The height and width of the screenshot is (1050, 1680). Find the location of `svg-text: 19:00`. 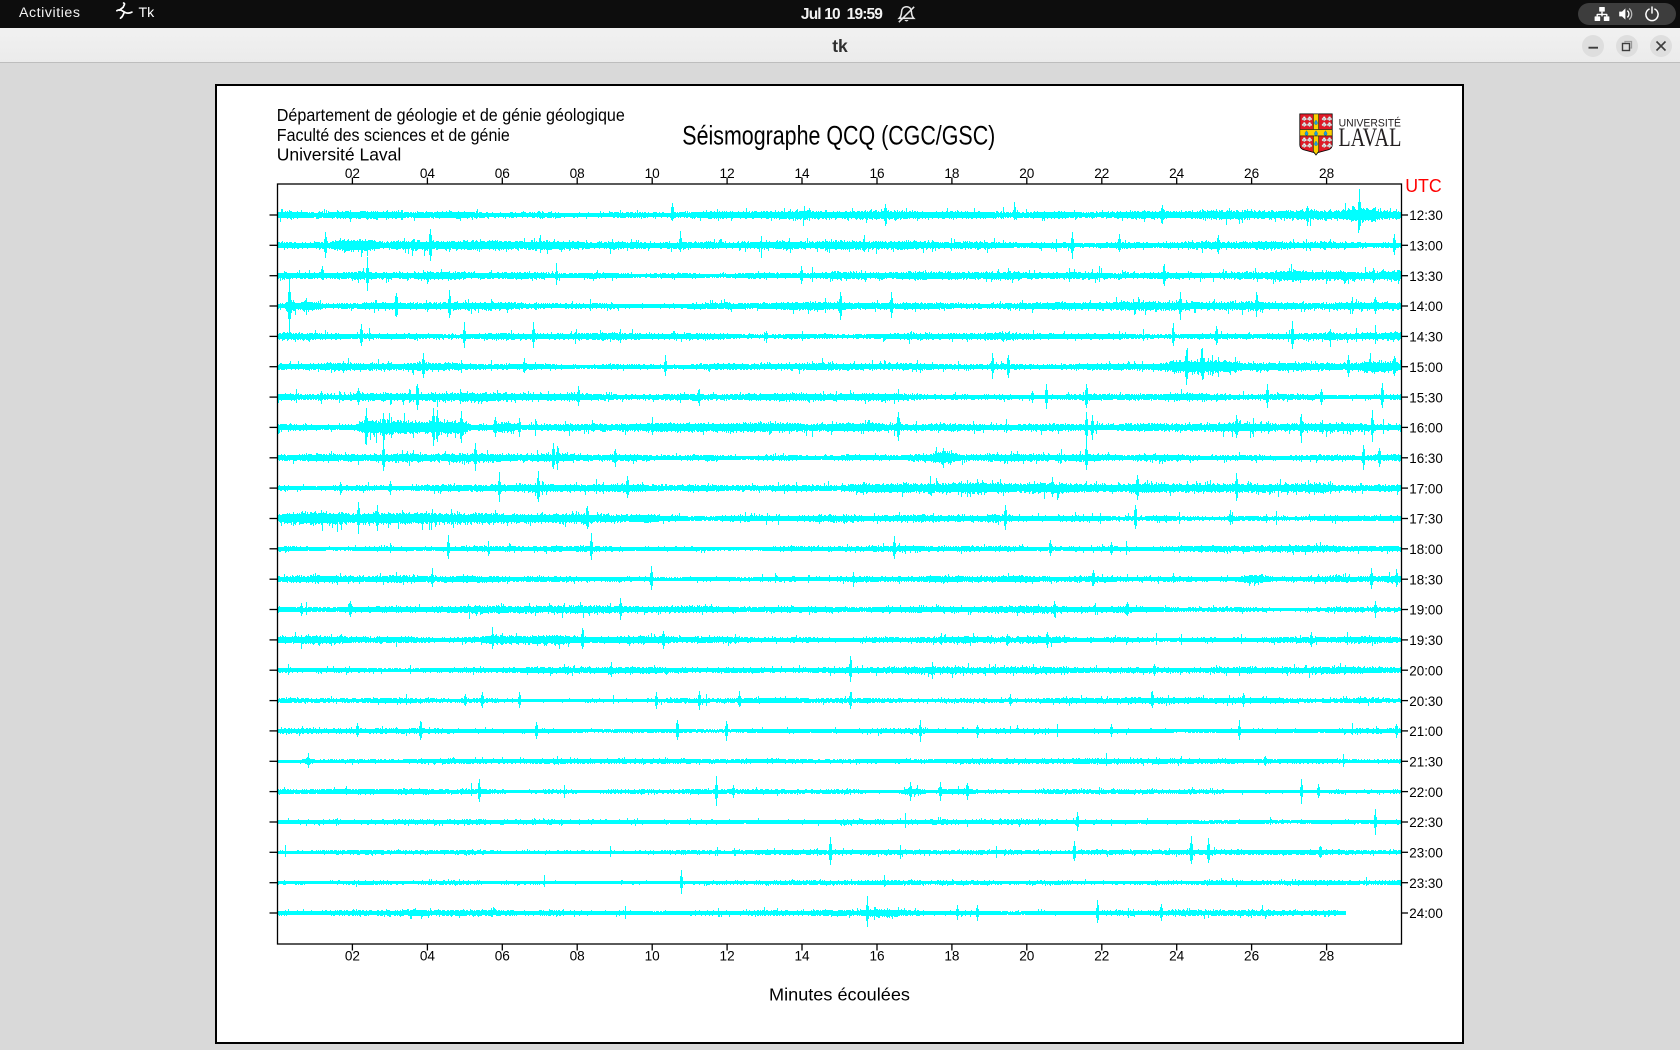

svg-text: 19:00 is located at coordinates (1426, 610).